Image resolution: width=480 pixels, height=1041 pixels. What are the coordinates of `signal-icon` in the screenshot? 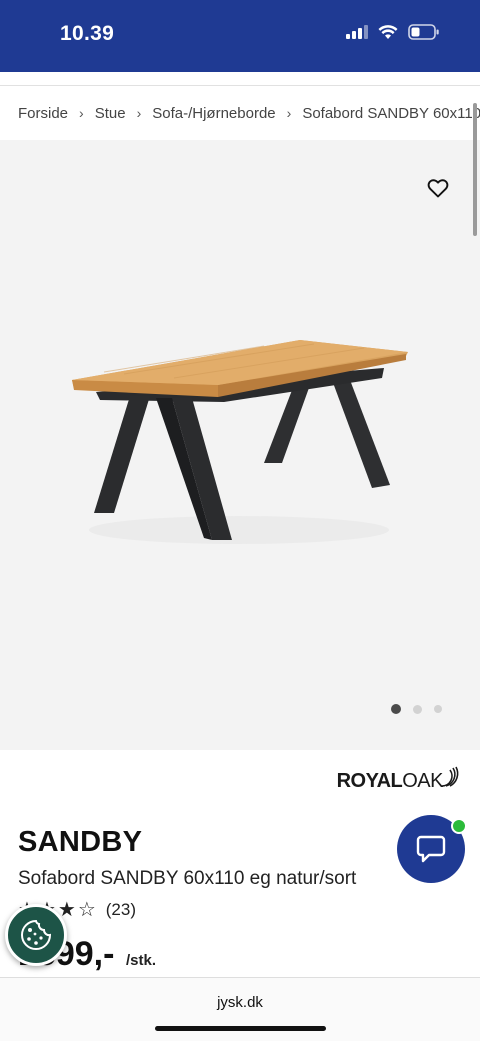 It's located at (357, 32).